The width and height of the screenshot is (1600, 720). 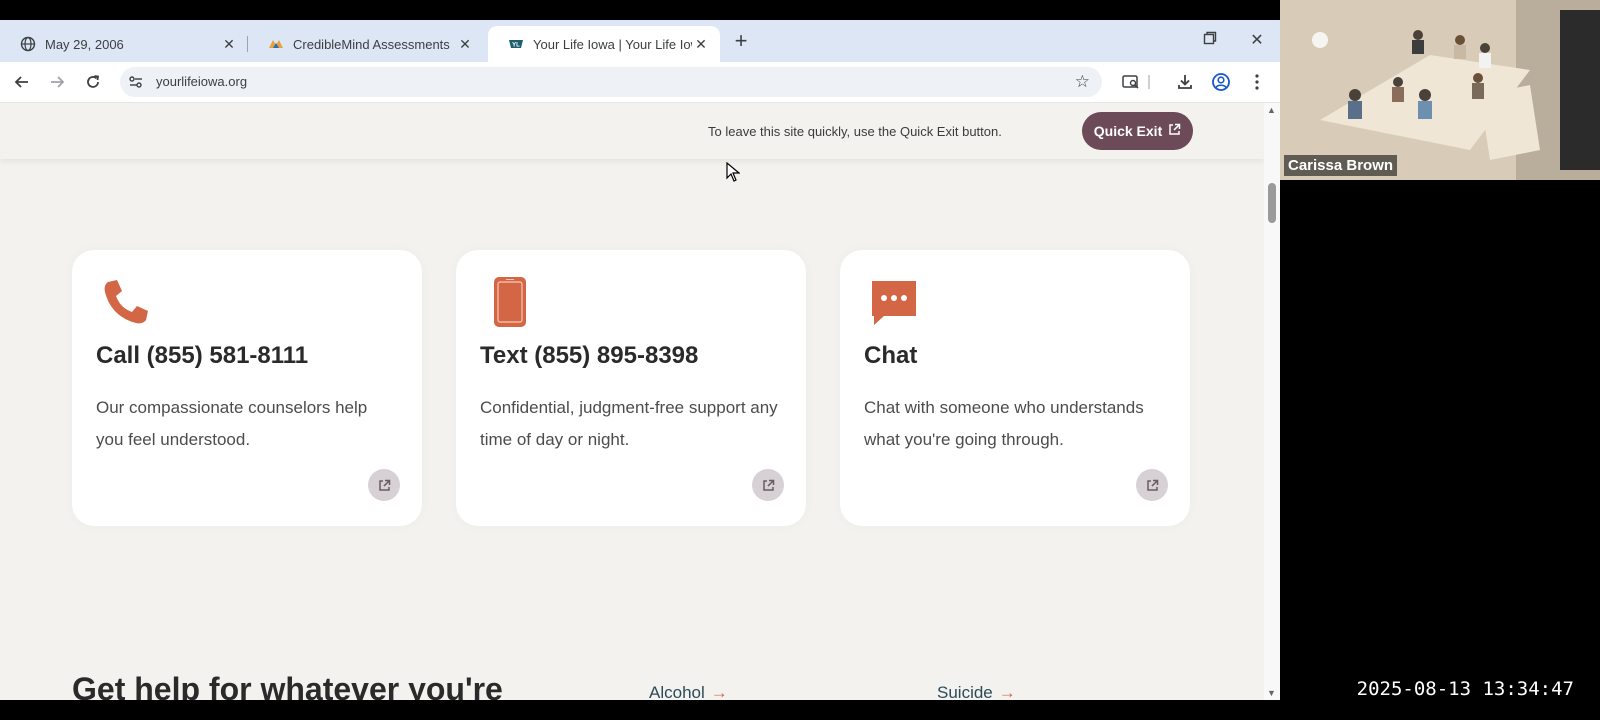 I want to click on yourlifeiowa-logo-icon: YL, so click(x=516, y=44).